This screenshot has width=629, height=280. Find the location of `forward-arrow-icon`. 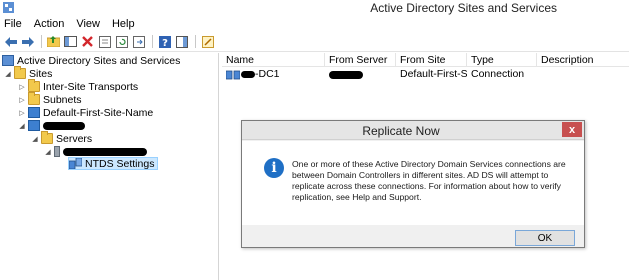

forward-arrow-icon is located at coordinates (27, 41).